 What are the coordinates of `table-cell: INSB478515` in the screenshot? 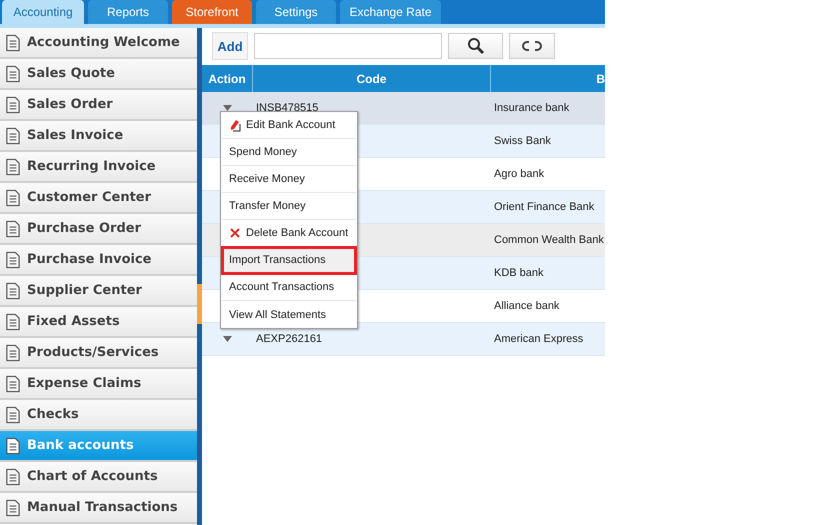 It's located at (287, 108).